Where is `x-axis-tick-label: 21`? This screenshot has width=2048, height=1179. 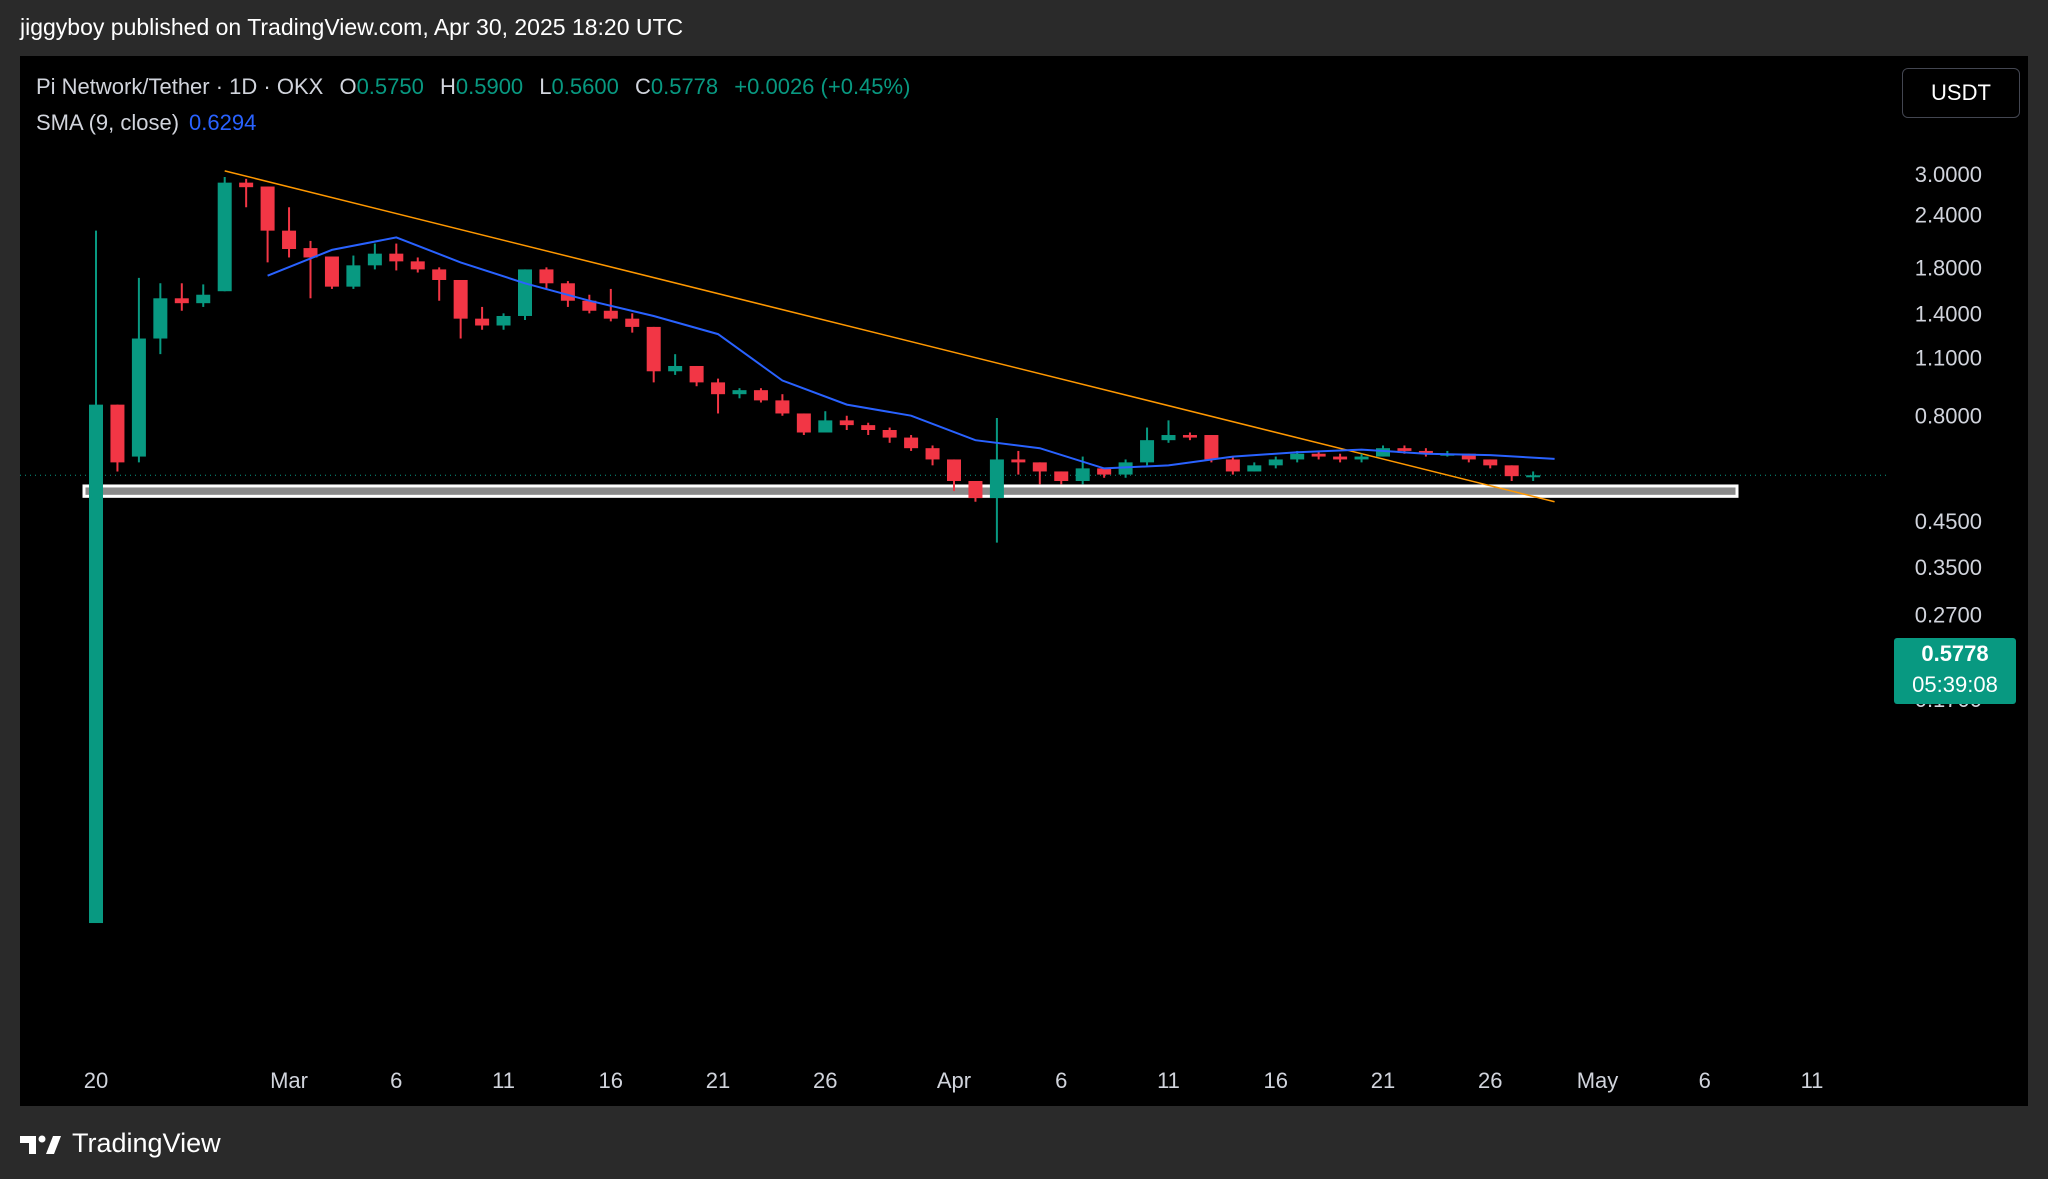 x-axis-tick-label: 21 is located at coordinates (1383, 1080).